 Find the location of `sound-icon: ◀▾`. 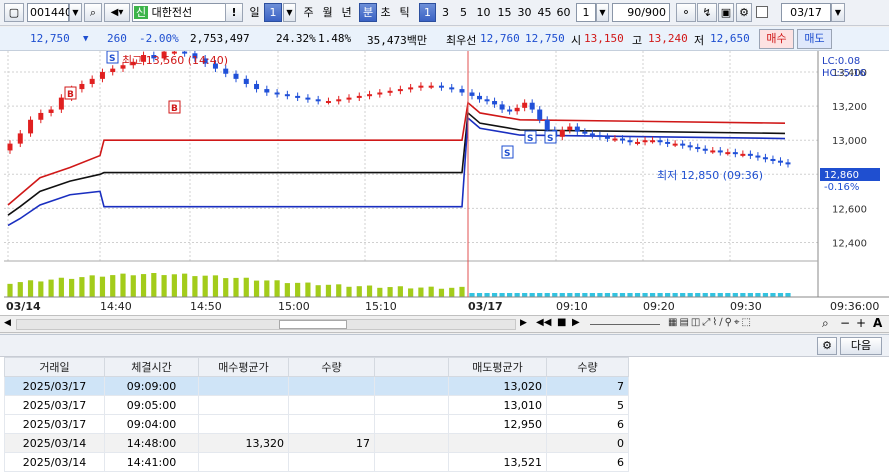

sound-icon: ◀▾ is located at coordinates (117, 12).